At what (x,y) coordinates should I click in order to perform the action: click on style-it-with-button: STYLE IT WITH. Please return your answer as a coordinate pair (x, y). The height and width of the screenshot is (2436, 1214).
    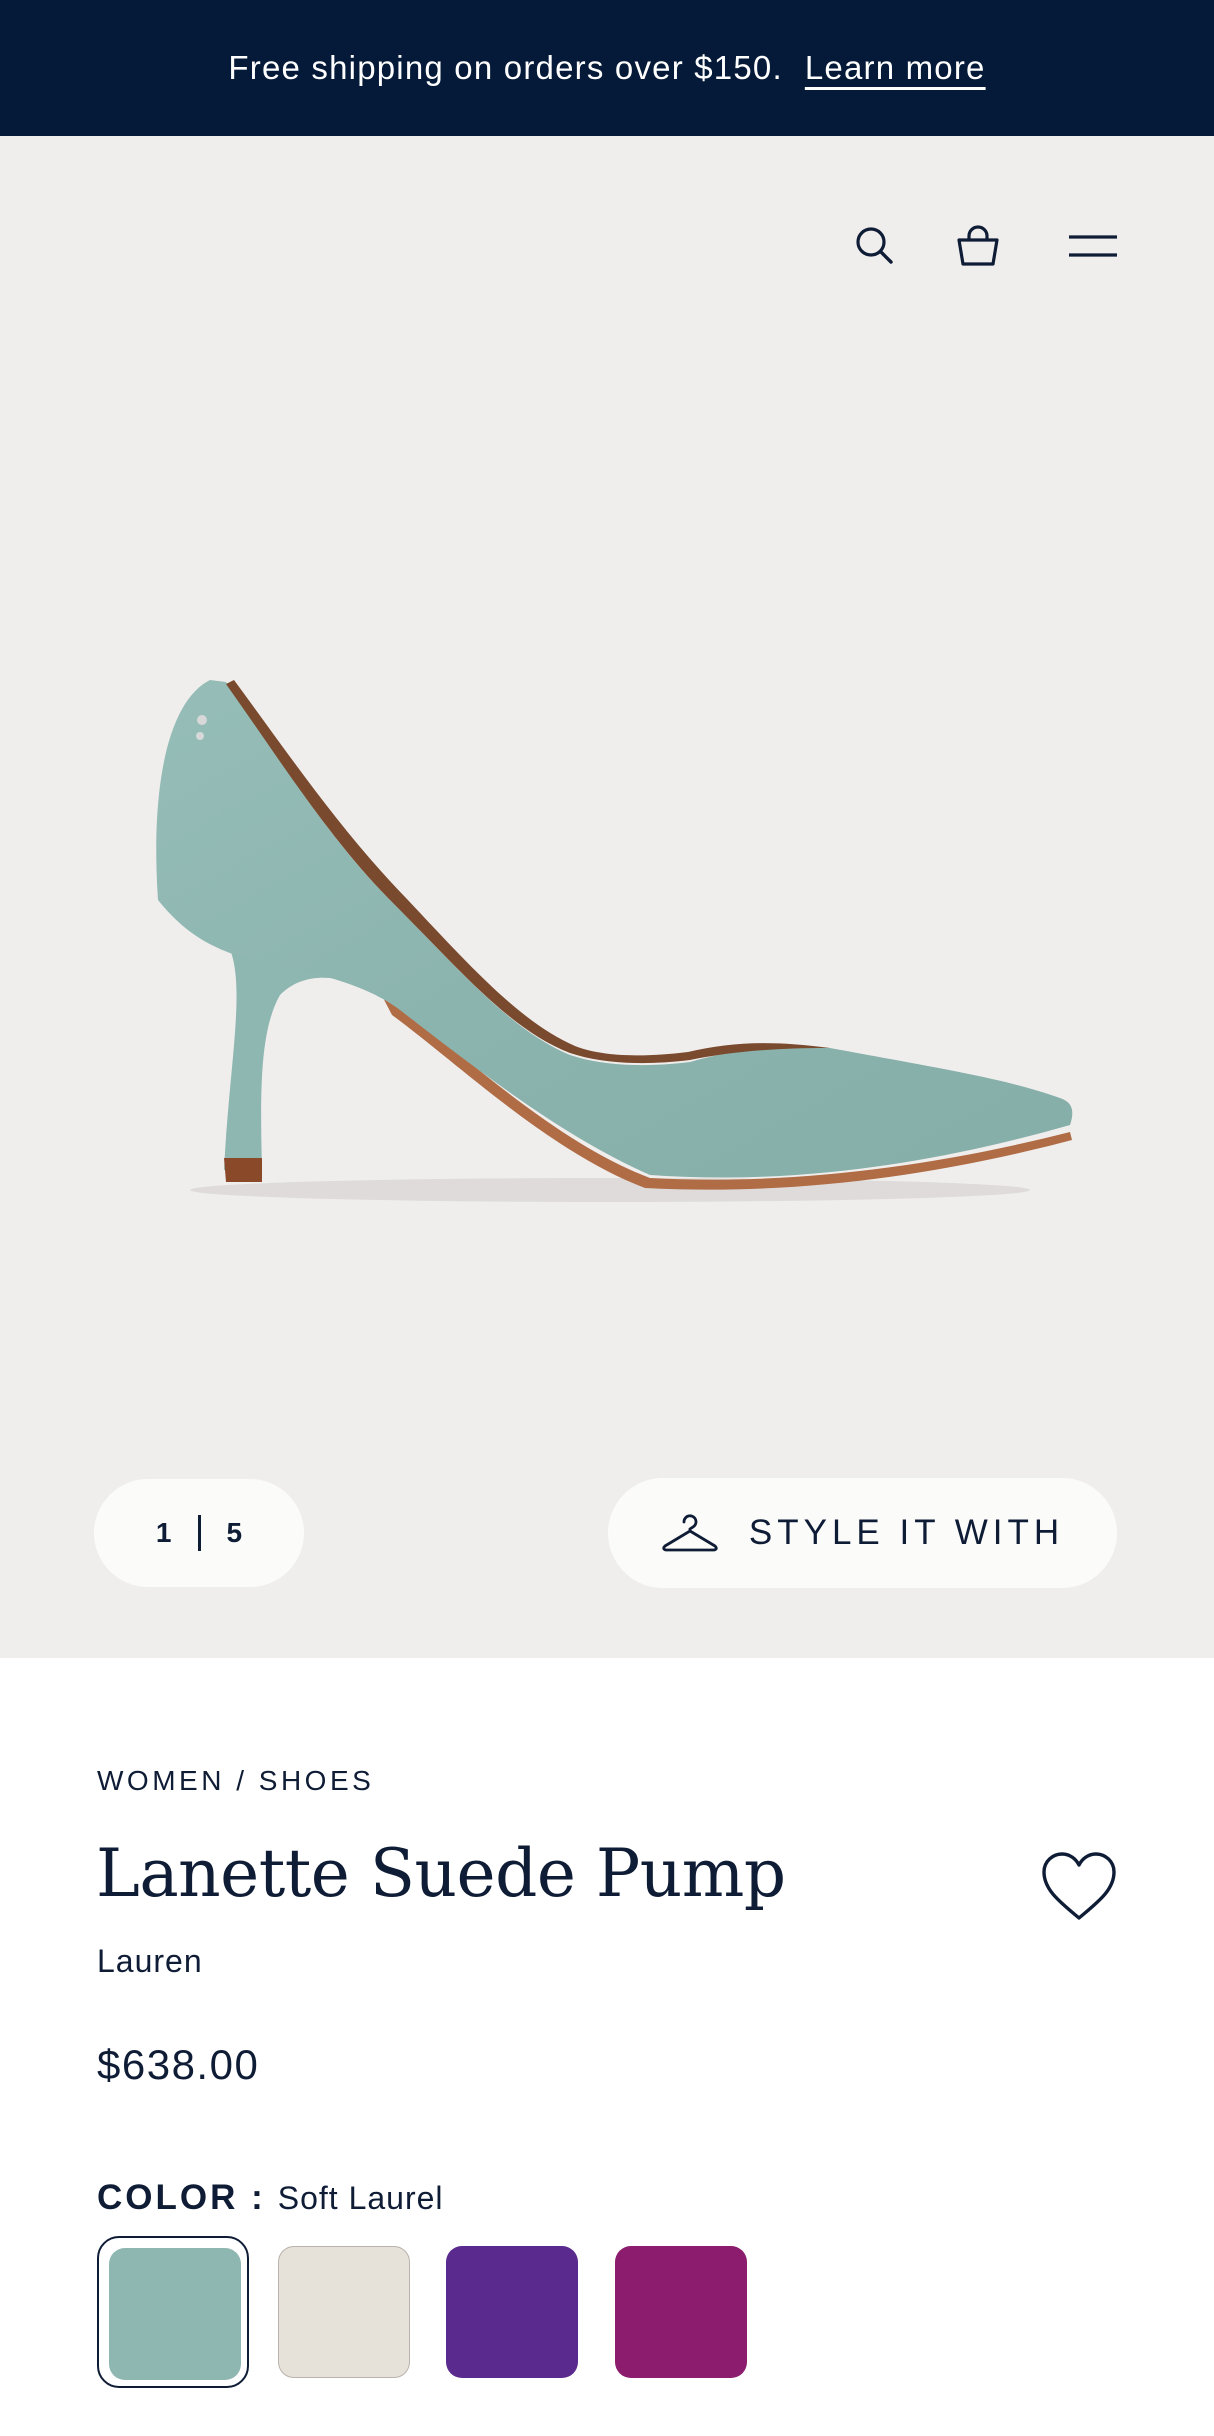
    Looking at the image, I should click on (862, 1533).